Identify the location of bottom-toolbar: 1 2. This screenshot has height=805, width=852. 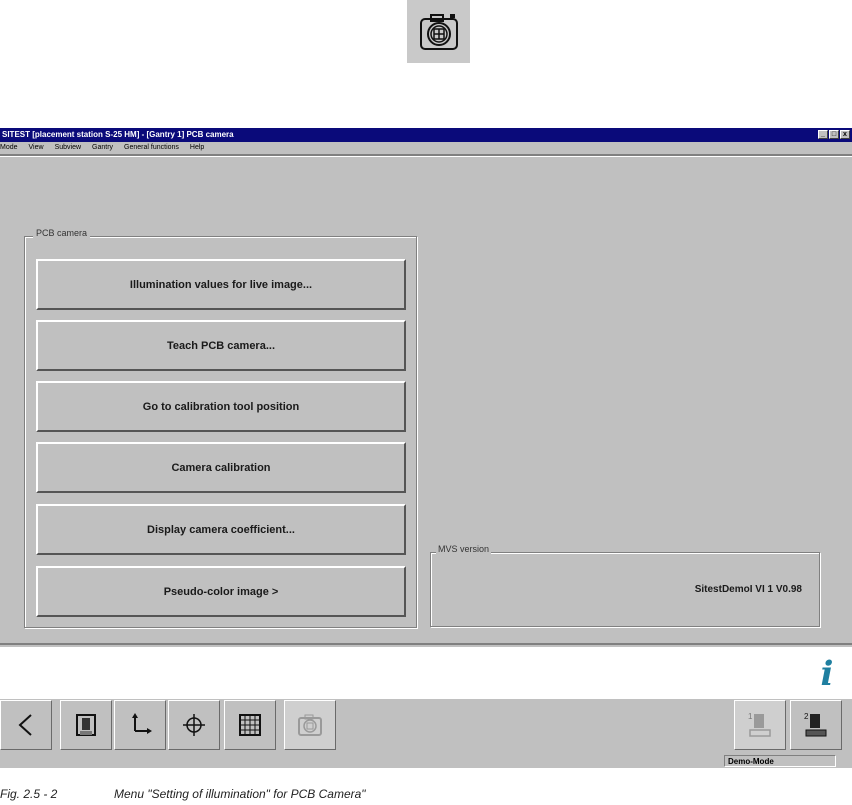
(426, 725).